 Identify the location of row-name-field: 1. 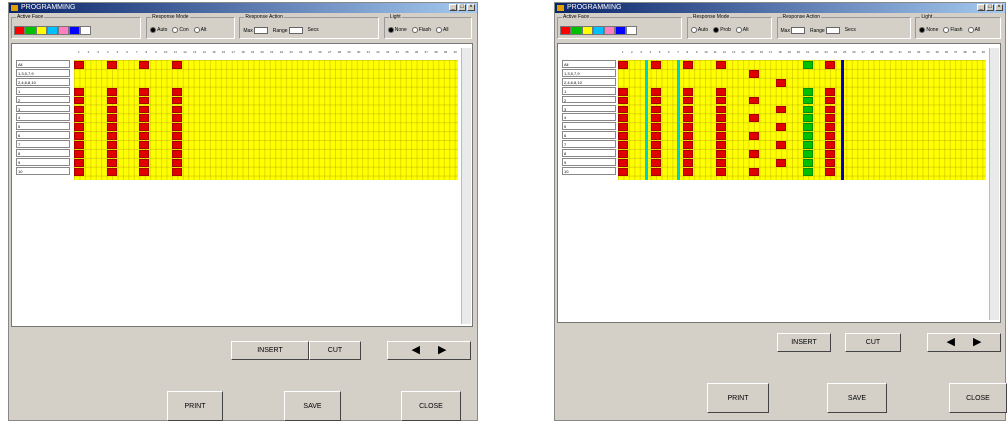
(589, 90).